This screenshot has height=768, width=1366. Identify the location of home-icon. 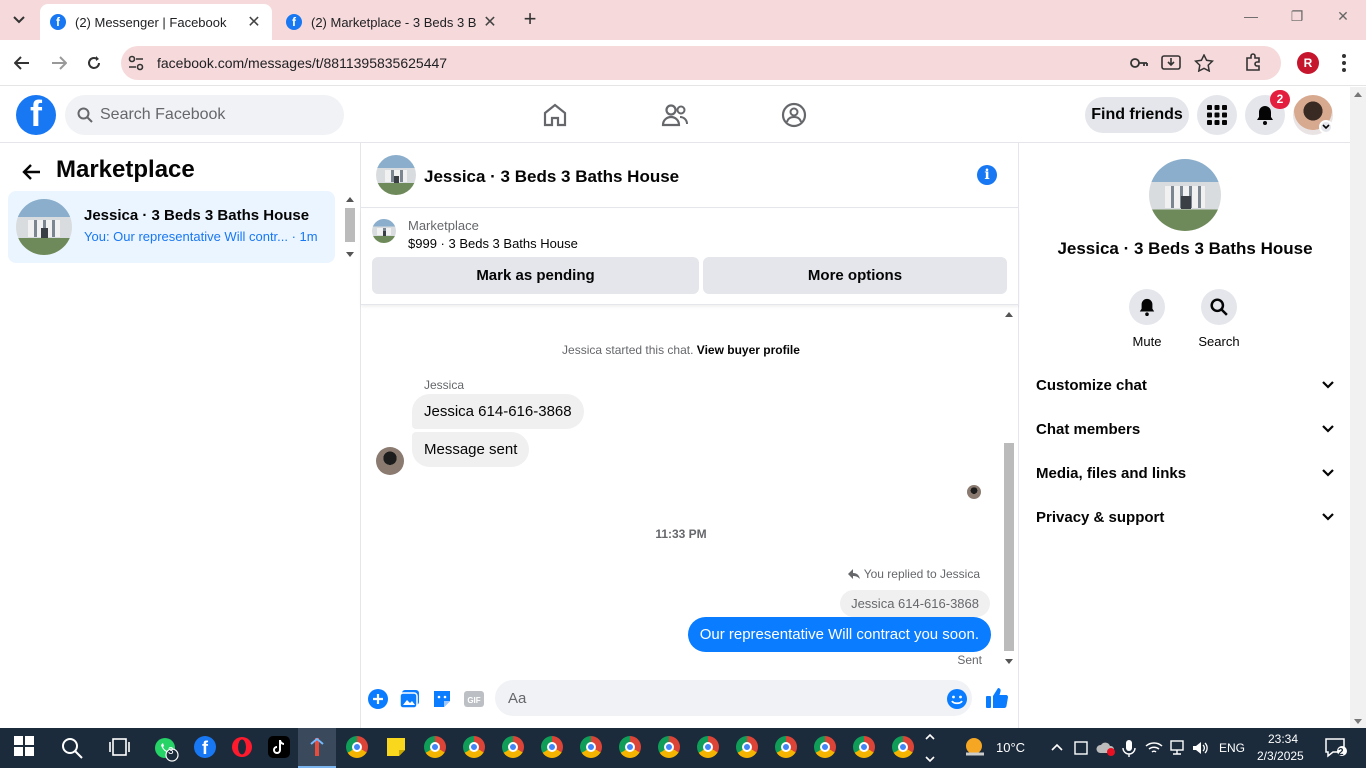
(555, 115).